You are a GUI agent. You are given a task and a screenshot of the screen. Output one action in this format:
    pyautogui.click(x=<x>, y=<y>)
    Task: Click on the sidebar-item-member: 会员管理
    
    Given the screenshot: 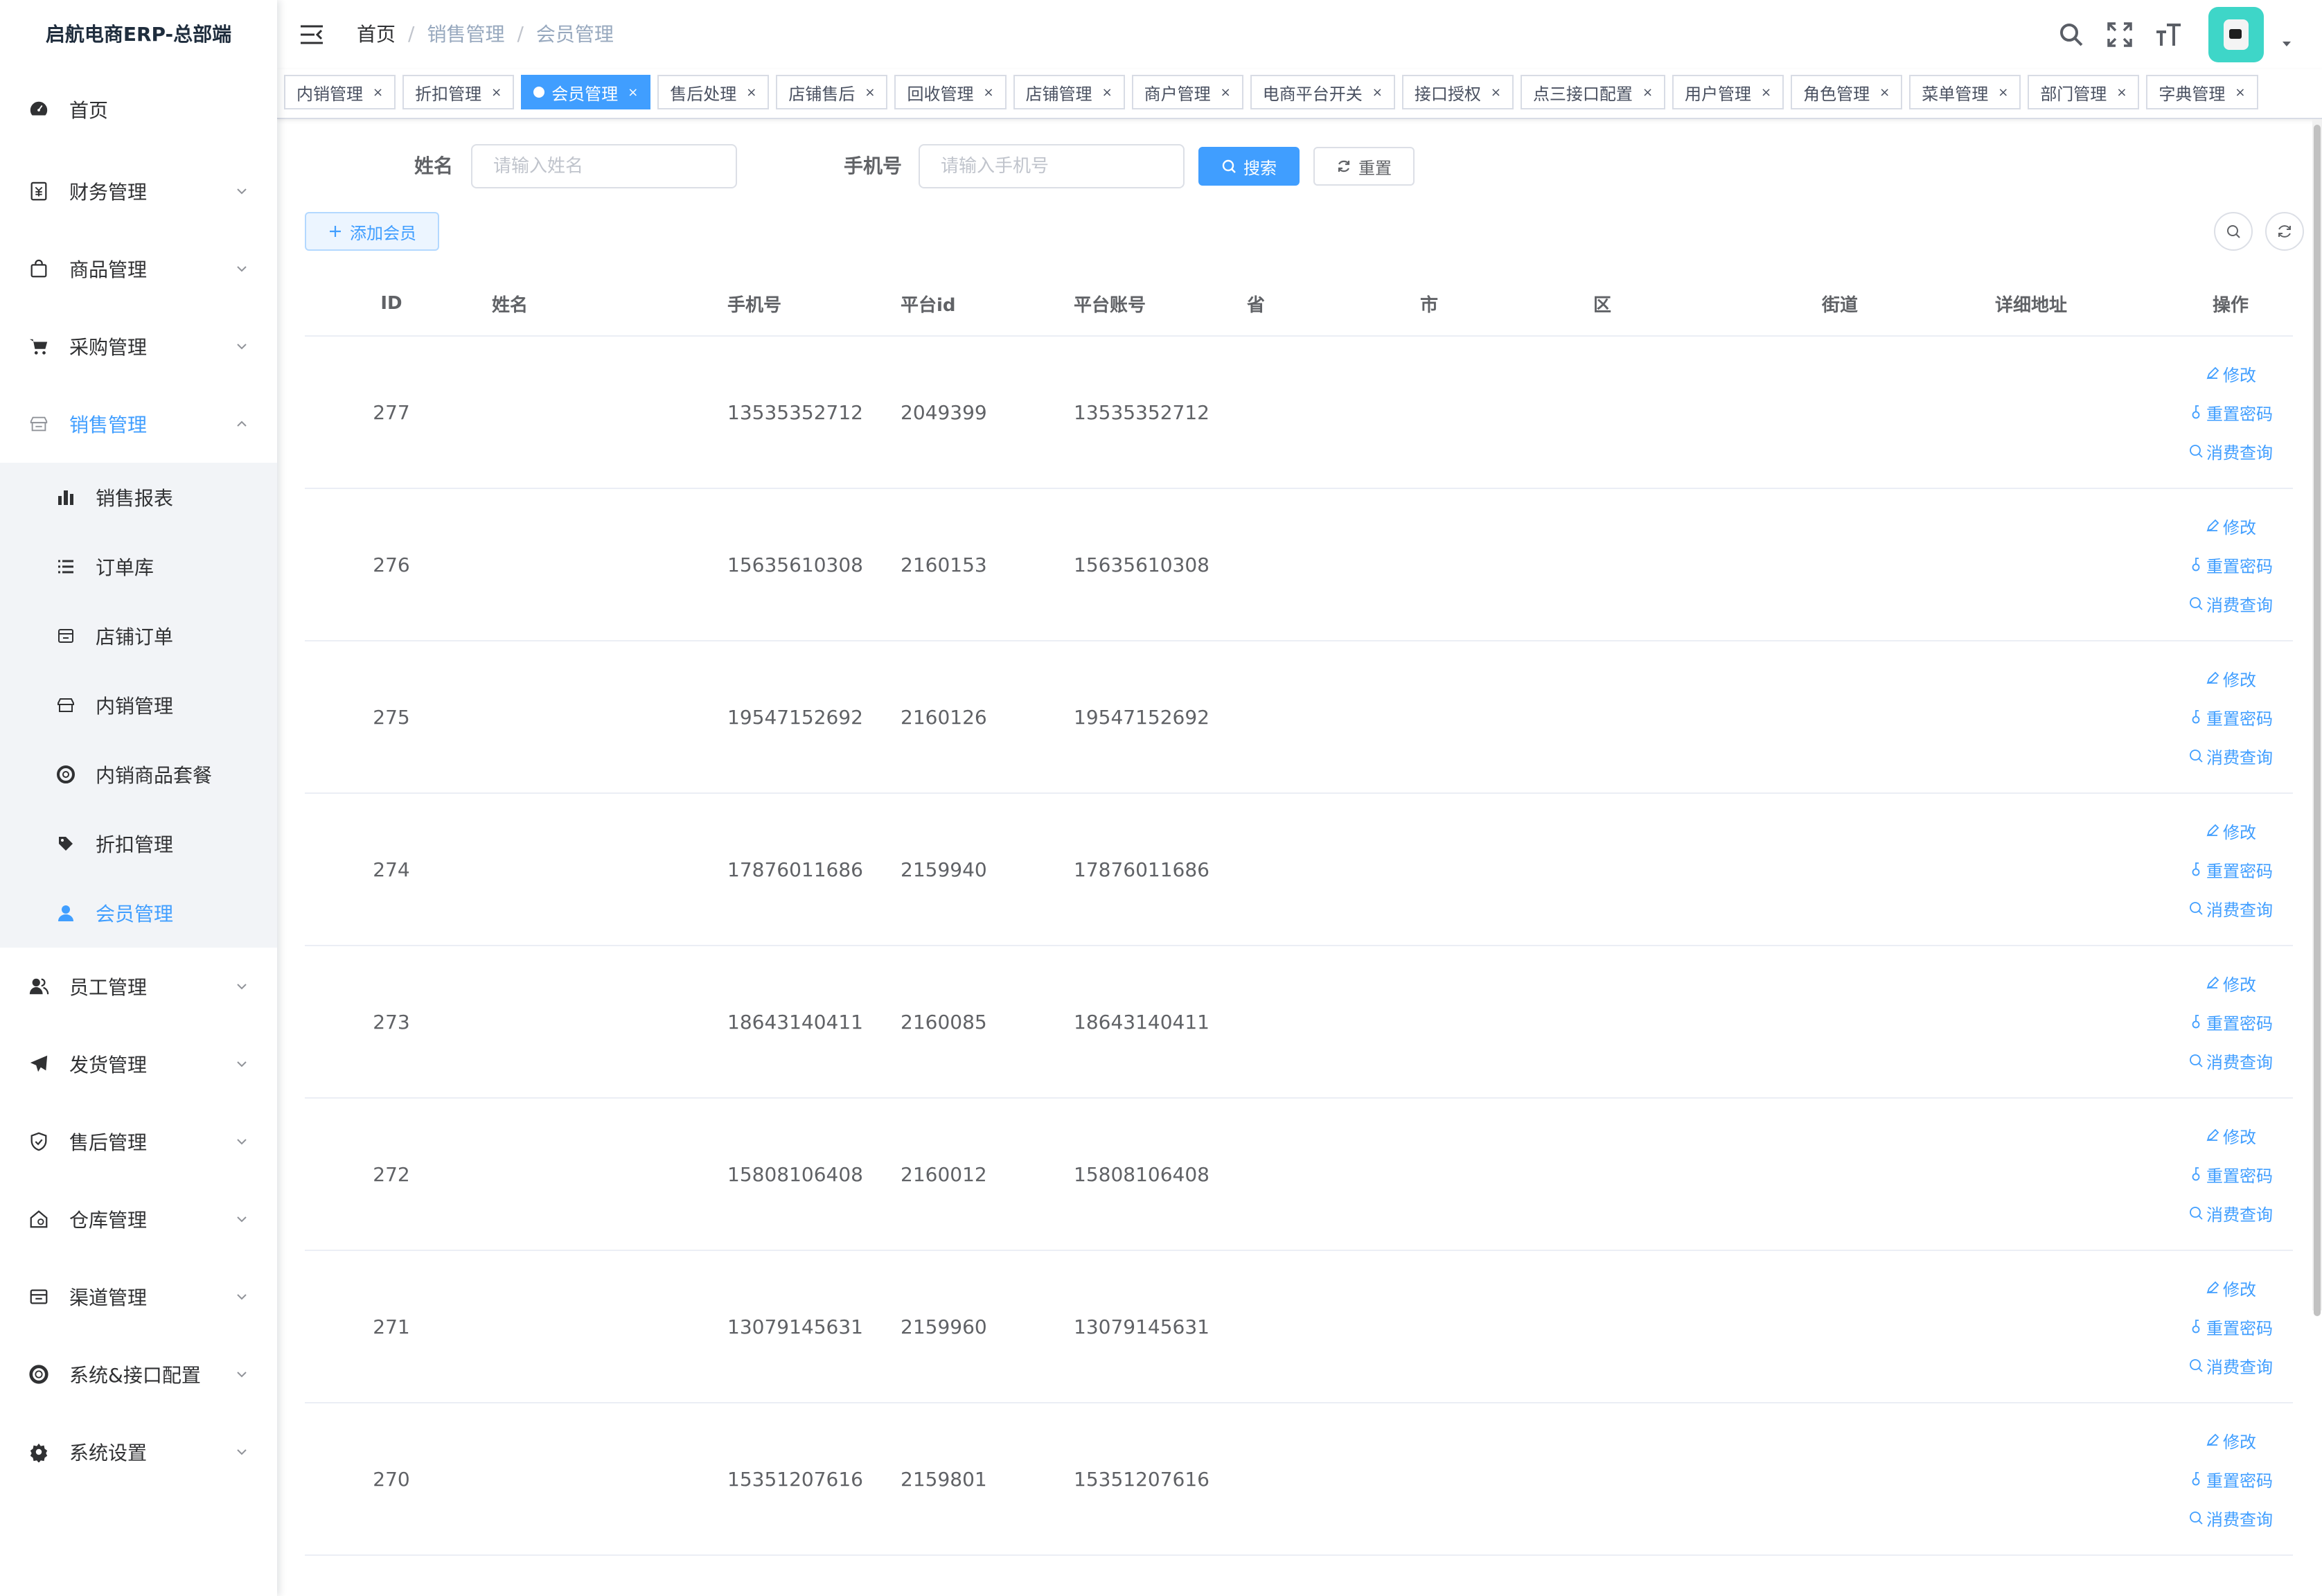 What is the action you would take?
    pyautogui.click(x=138, y=913)
    